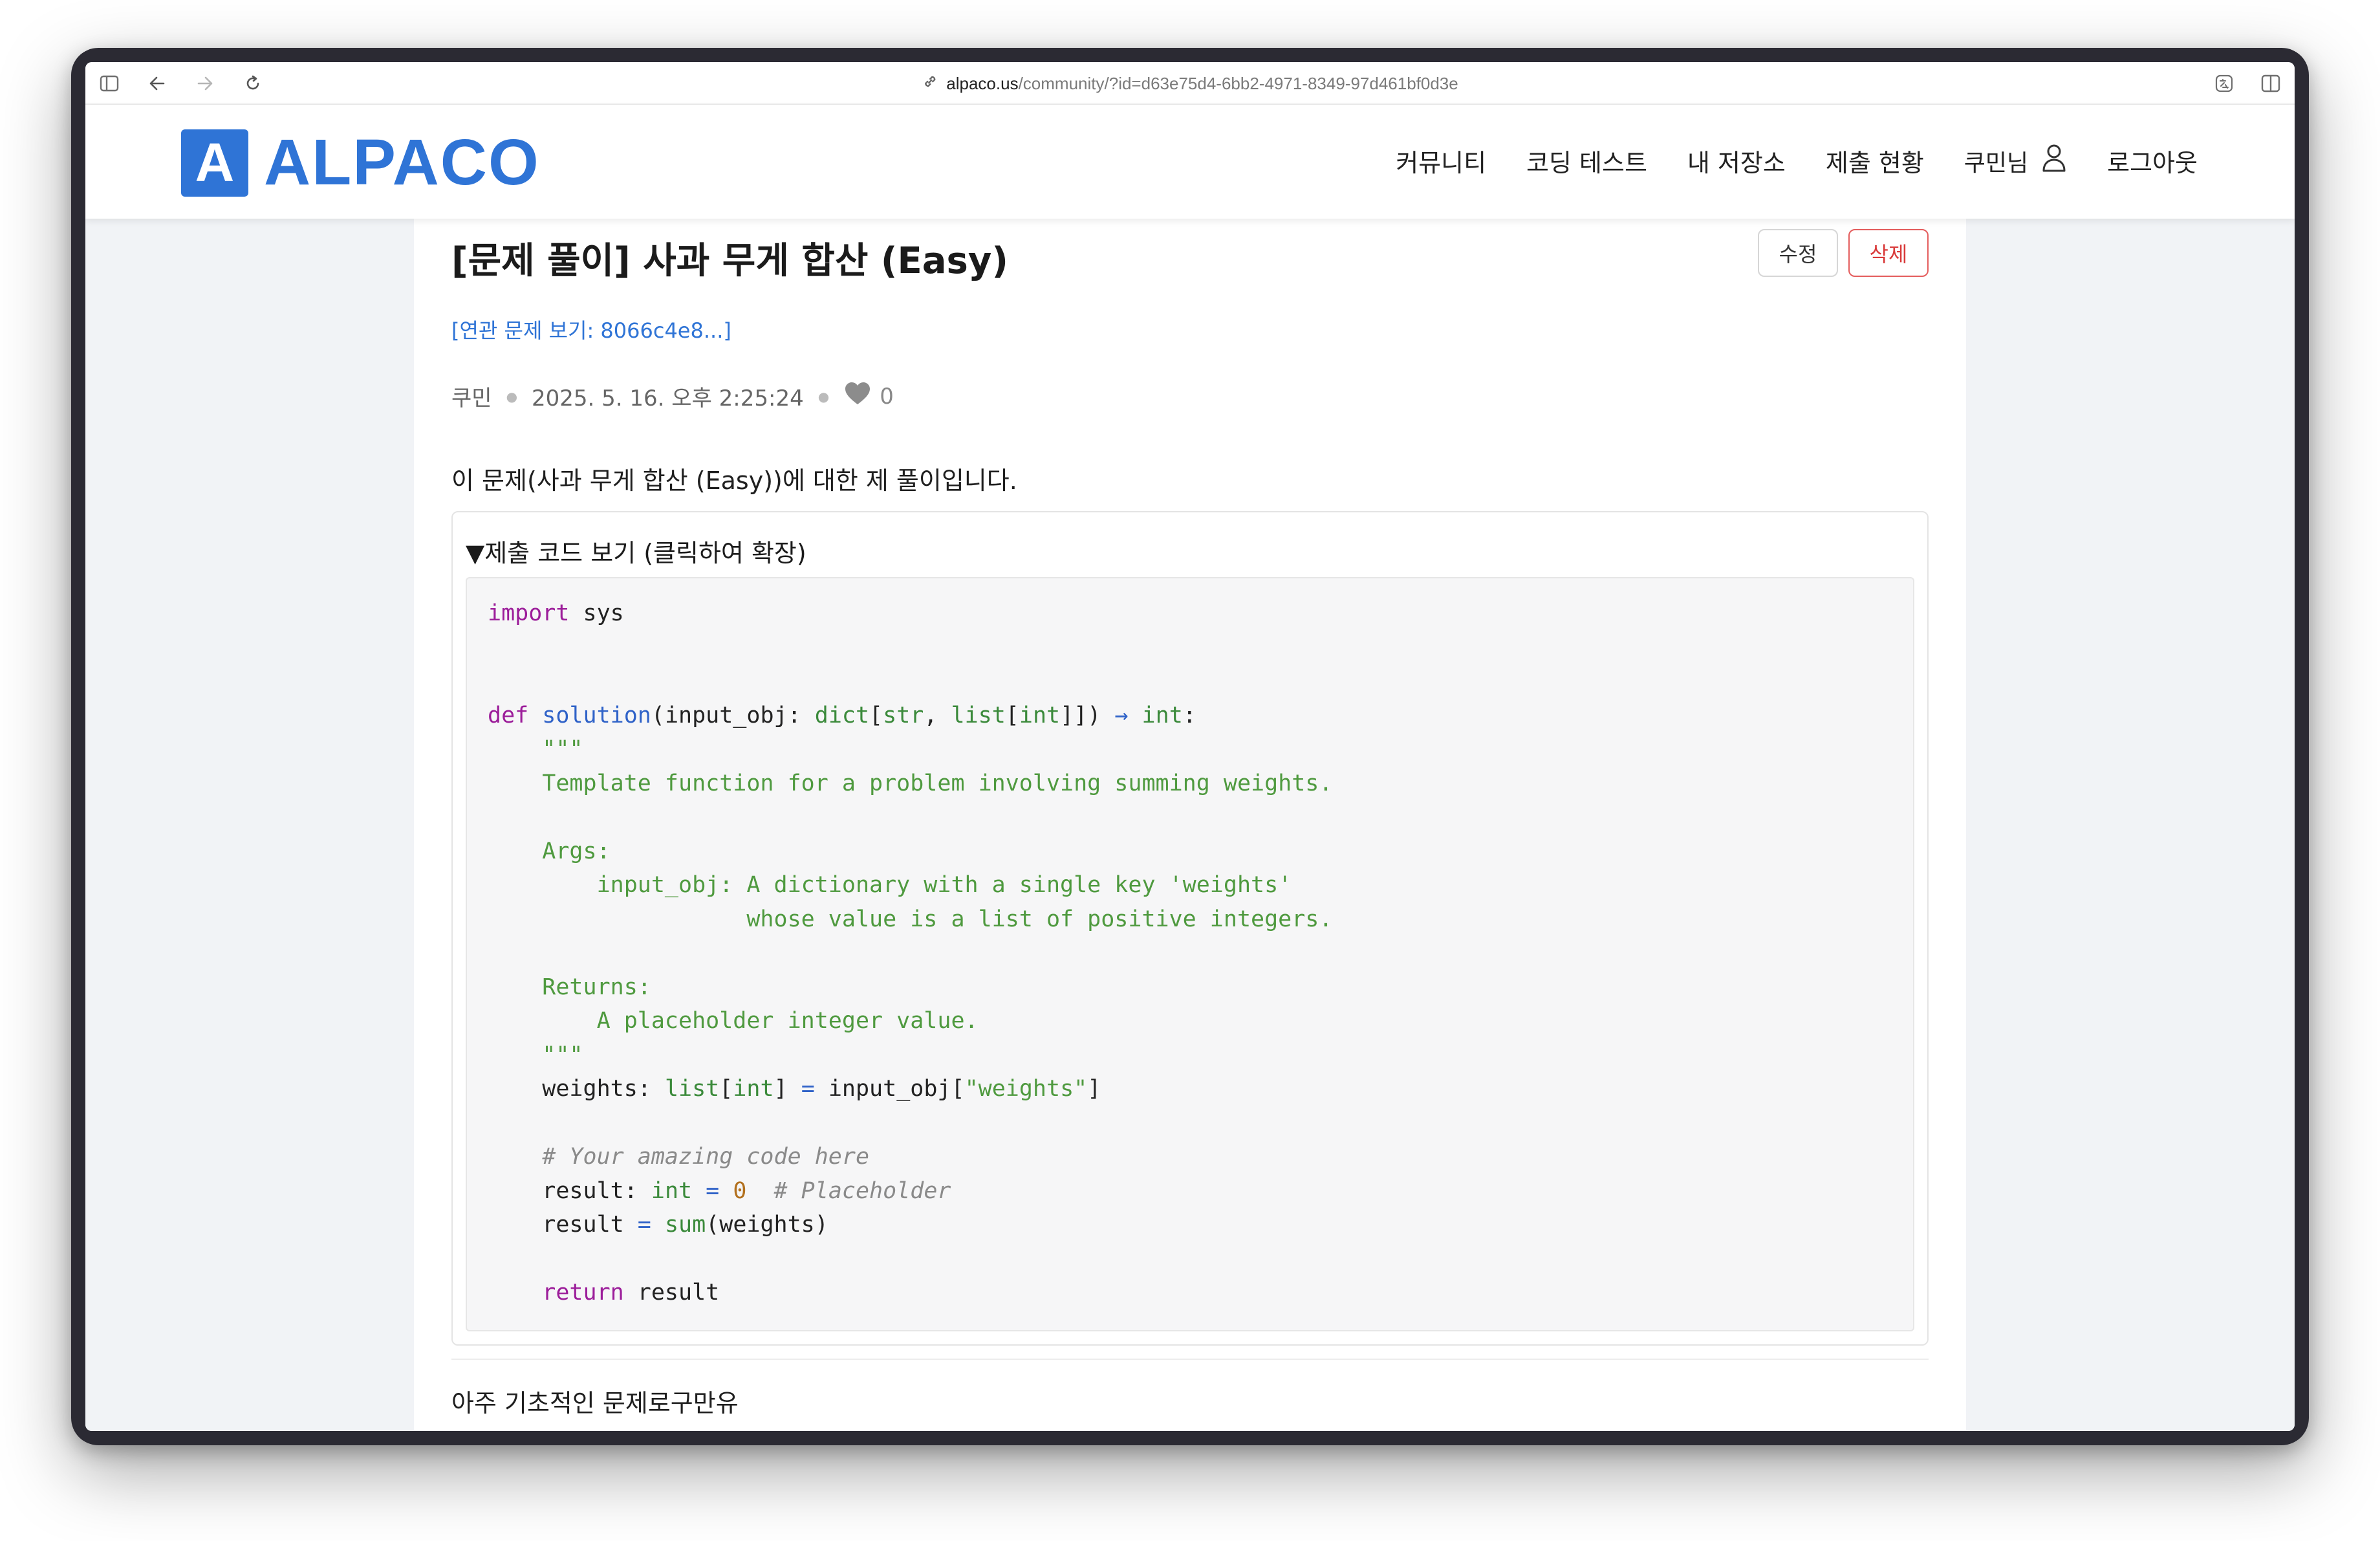  I want to click on code-token: ,, so click(938, 715).